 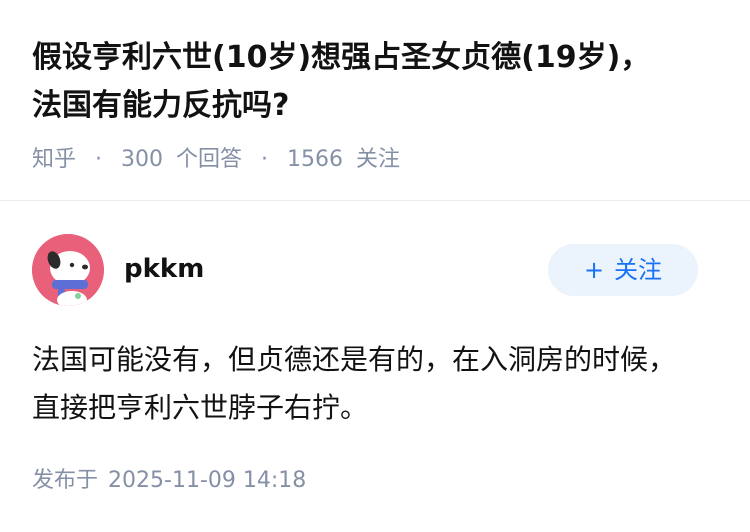 I want to click on follower-count: 1566, so click(x=315, y=159).